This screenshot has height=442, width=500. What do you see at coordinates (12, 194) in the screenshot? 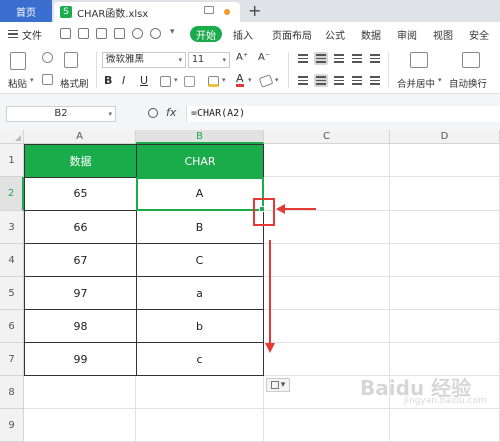
I see `row-header-2: 2` at bounding box center [12, 194].